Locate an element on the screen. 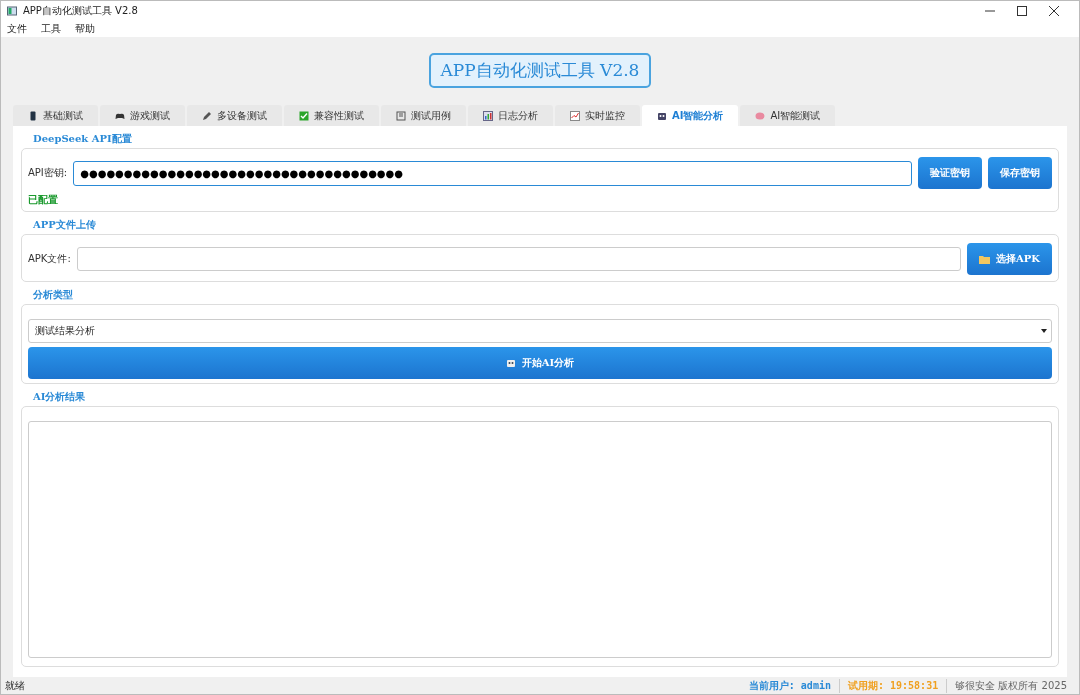  app-icon is located at coordinates (12, 11).